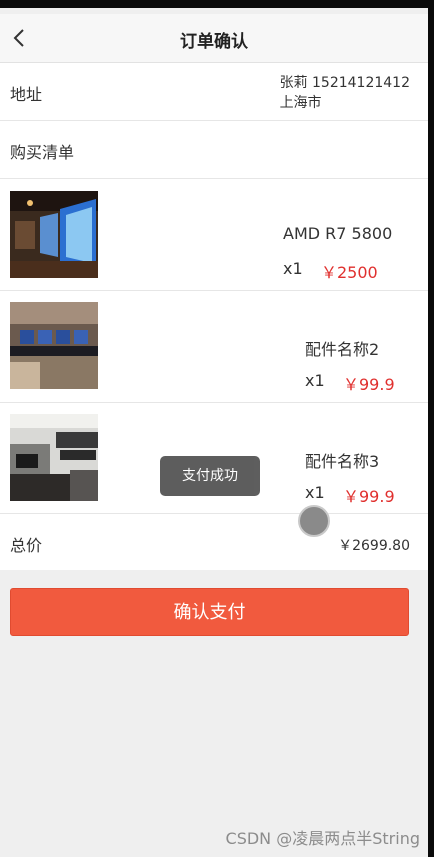 The width and height of the screenshot is (434, 857). Describe the element at coordinates (26, 94) in the screenshot. I see `address-label: 地址` at that location.